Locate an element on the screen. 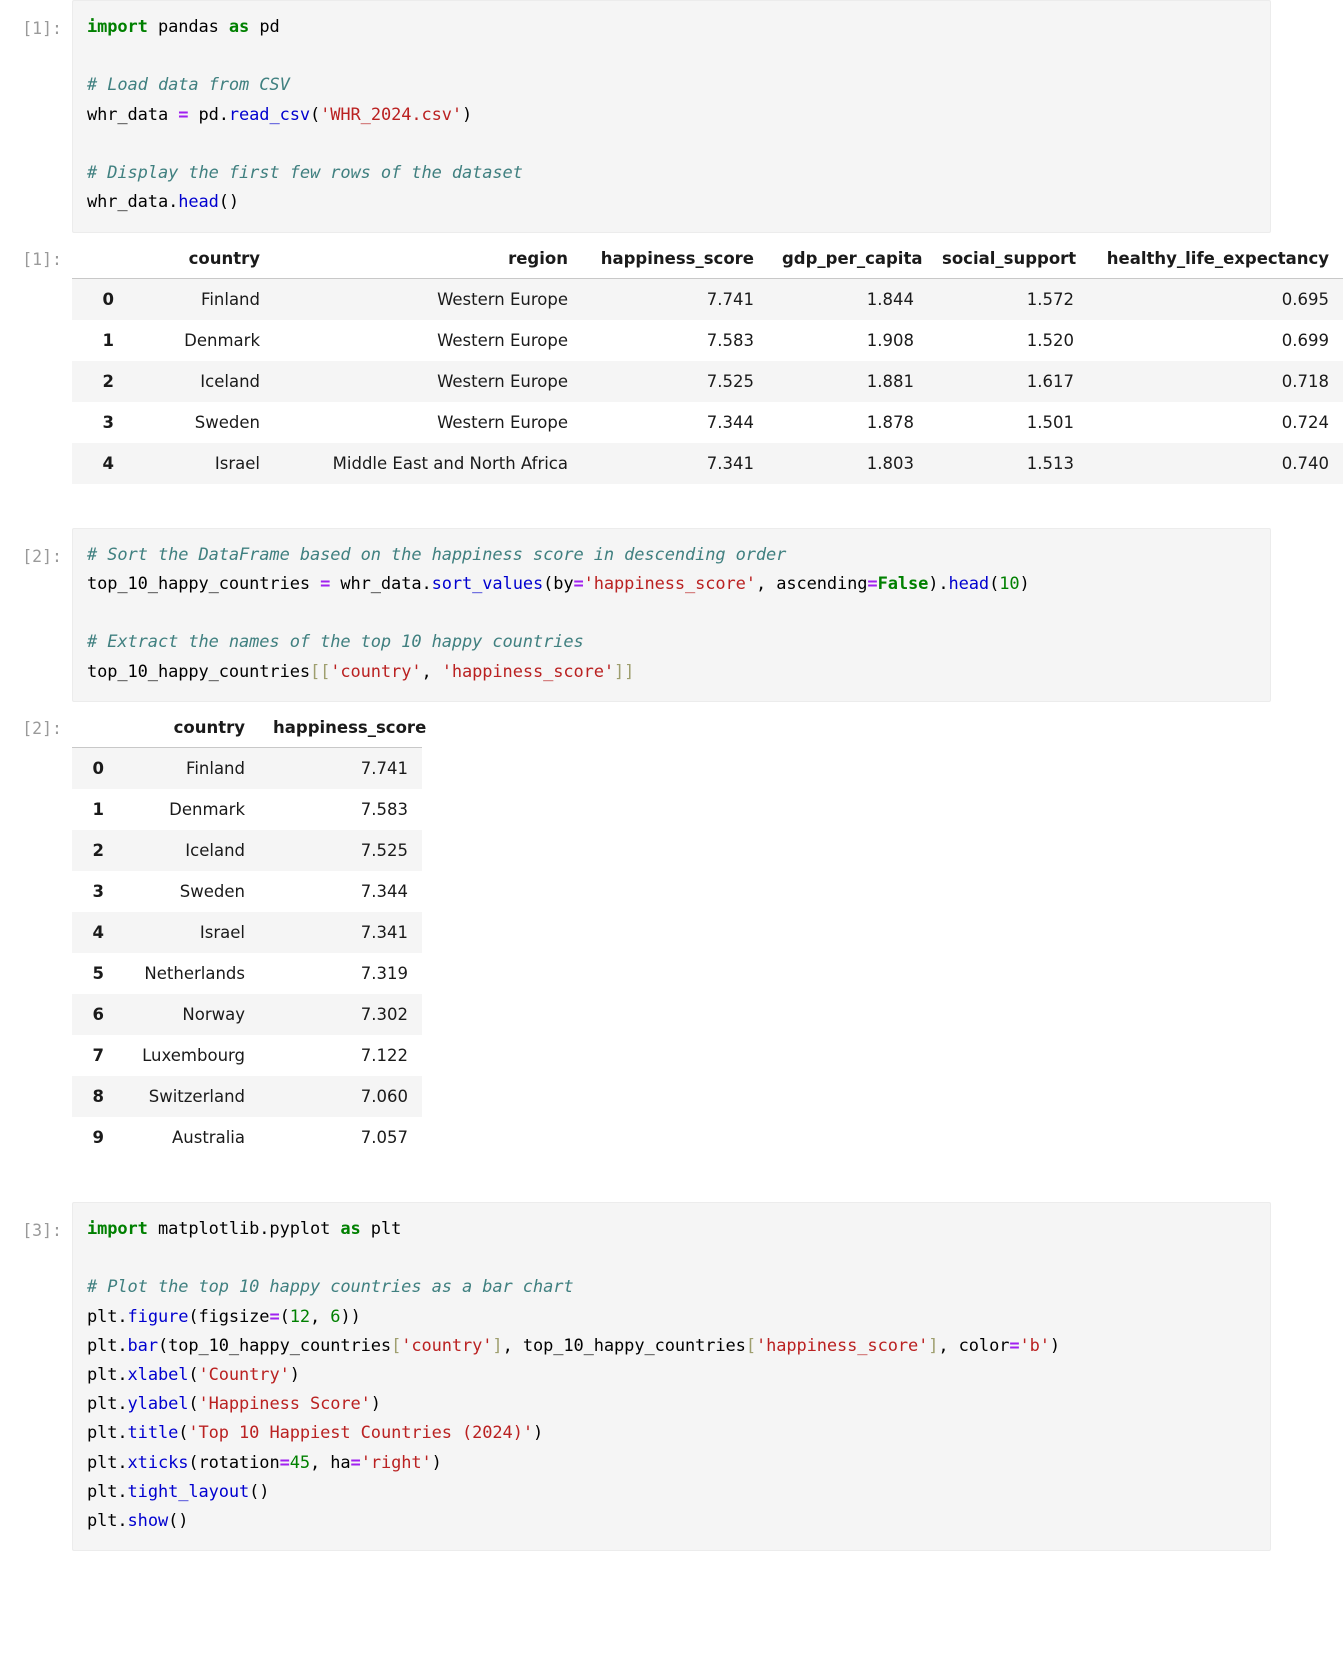 The width and height of the screenshot is (1343, 1659). str-csv-filename: 'WHR_2024.csv' is located at coordinates (391, 114).